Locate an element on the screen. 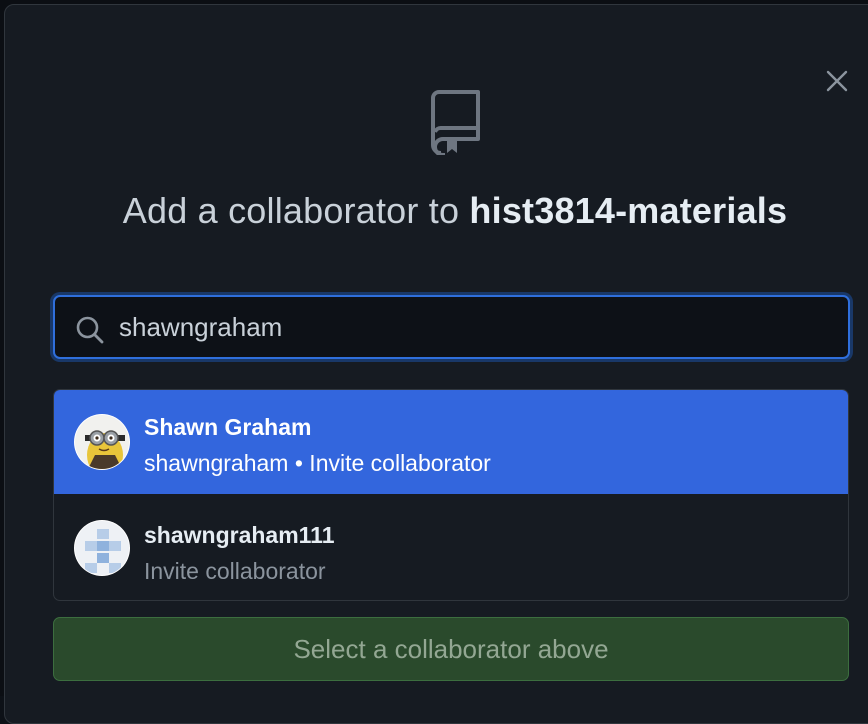  result-subtitle: Invite collaborator is located at coordinates (235, 571).